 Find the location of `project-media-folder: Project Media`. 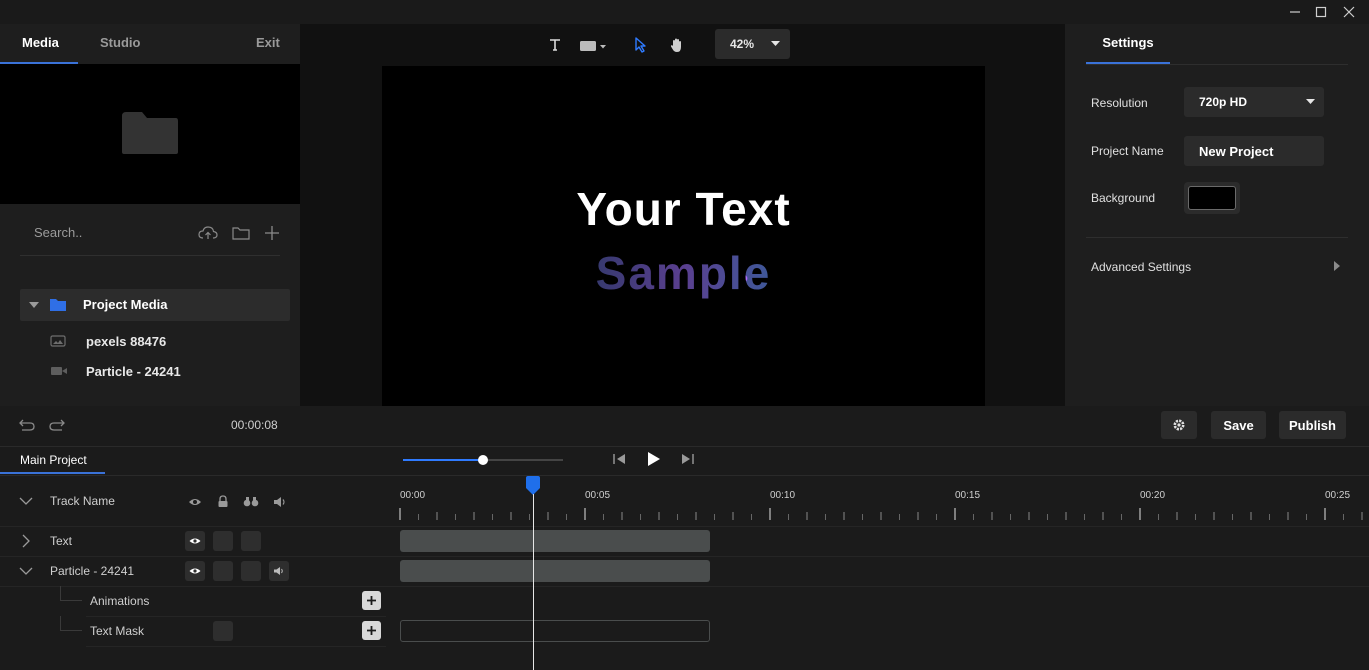

project-media-folder: Project Media is located at coordinates (155, 305).